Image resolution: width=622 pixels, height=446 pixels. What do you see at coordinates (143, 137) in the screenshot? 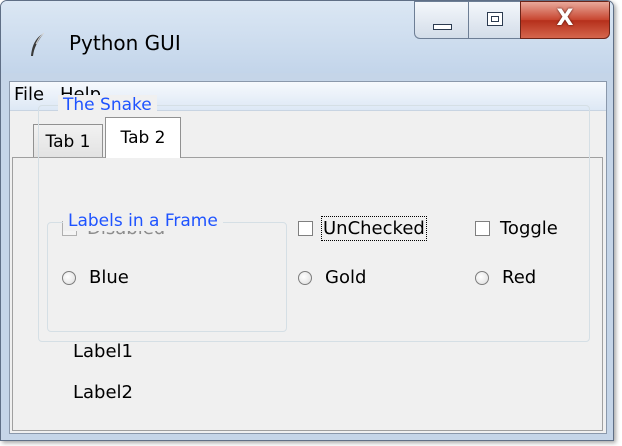
I see `tab-2: Tab 2` at bounding box center [143, 137].